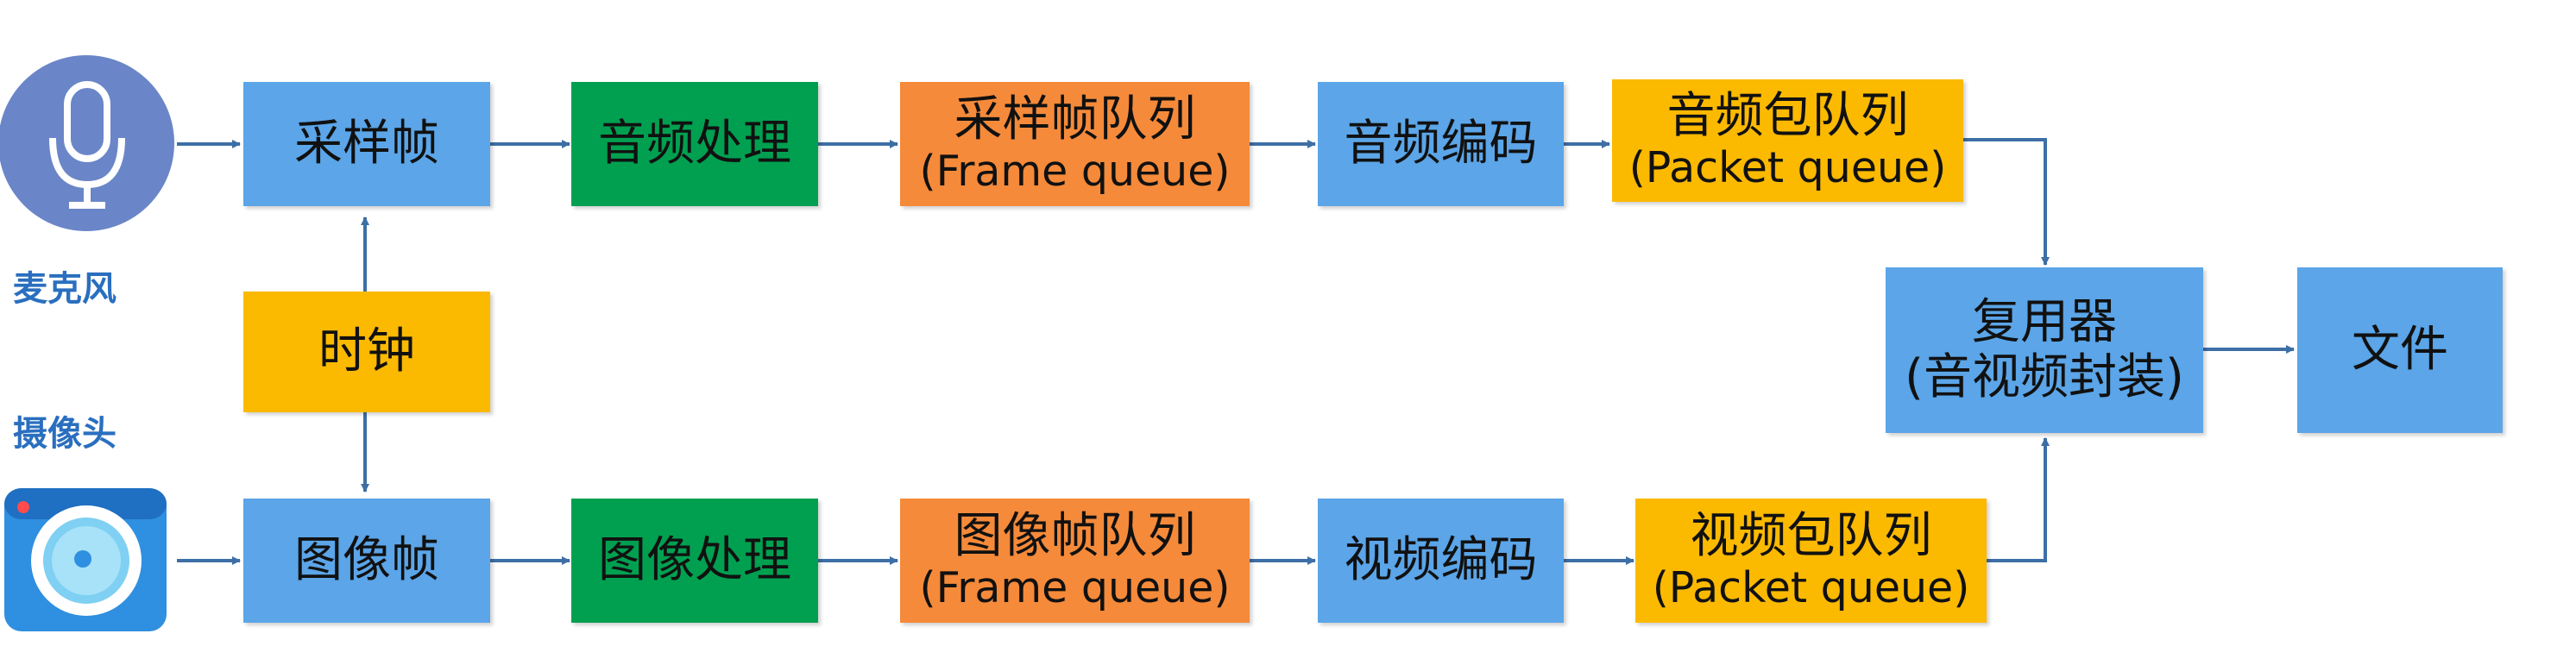 The image size is (2576, 665). I want to click on image-processing-box: 图像处理, so click(695, 561).